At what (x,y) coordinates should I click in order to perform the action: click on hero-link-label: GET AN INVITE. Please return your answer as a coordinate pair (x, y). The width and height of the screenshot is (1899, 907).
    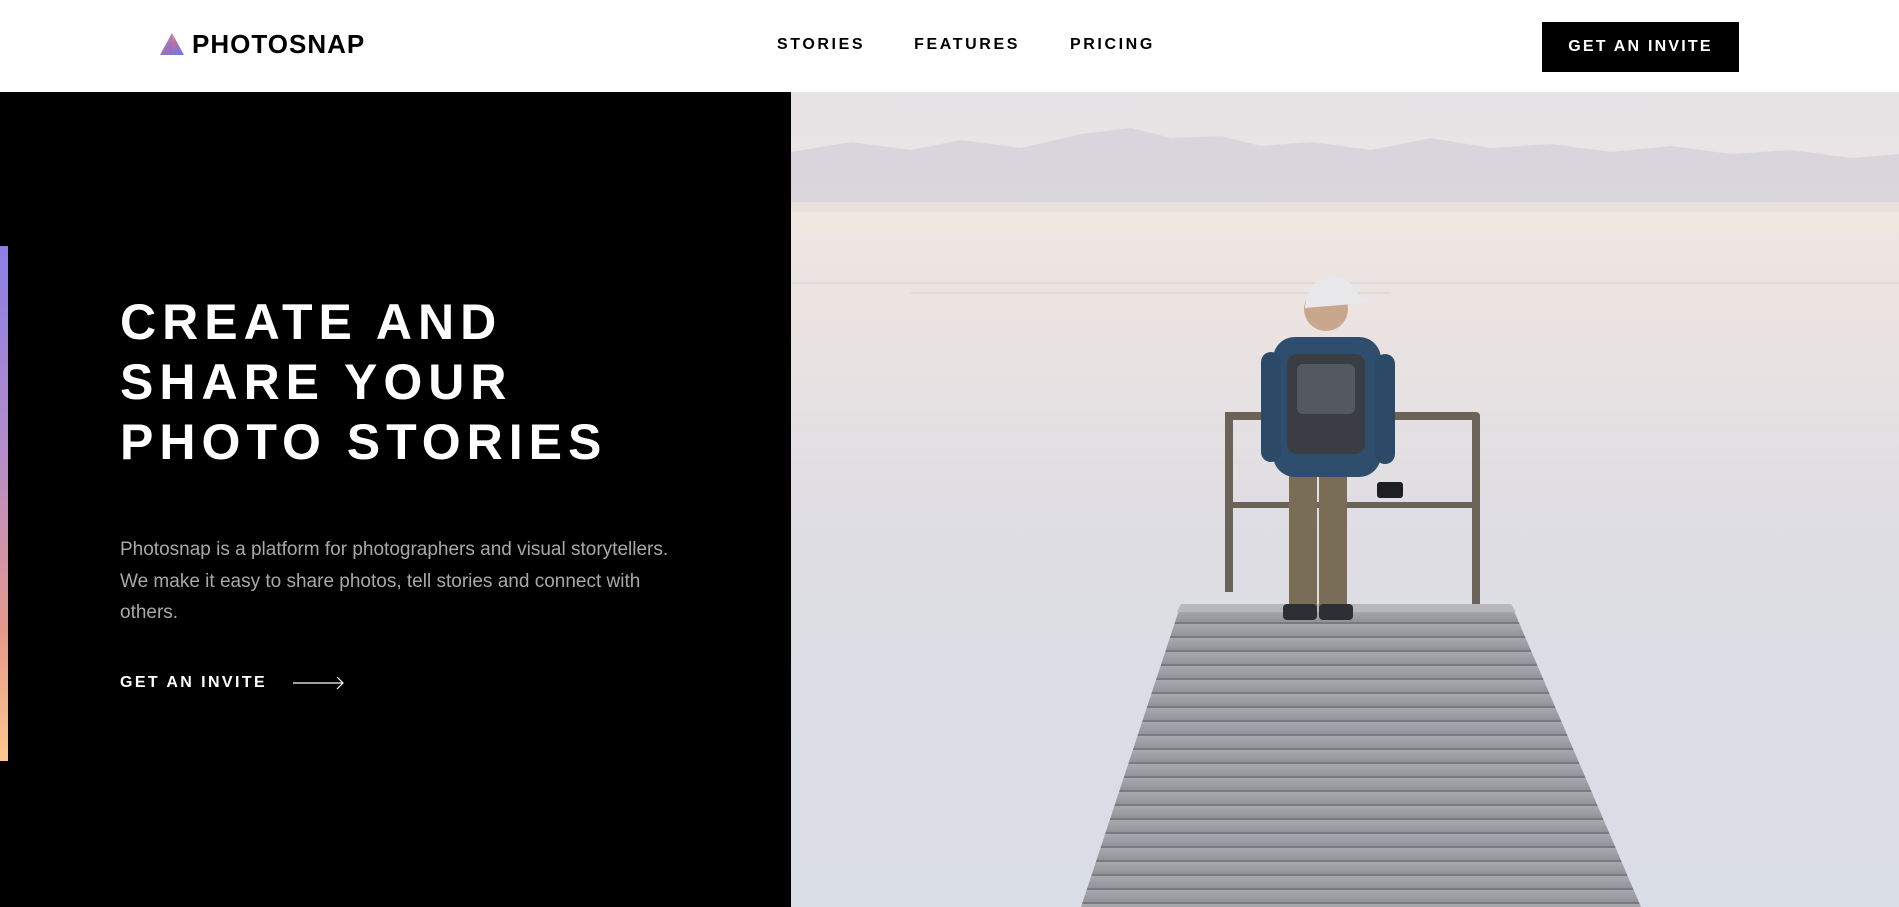
    Looking at the image, I should click on (194, 682).